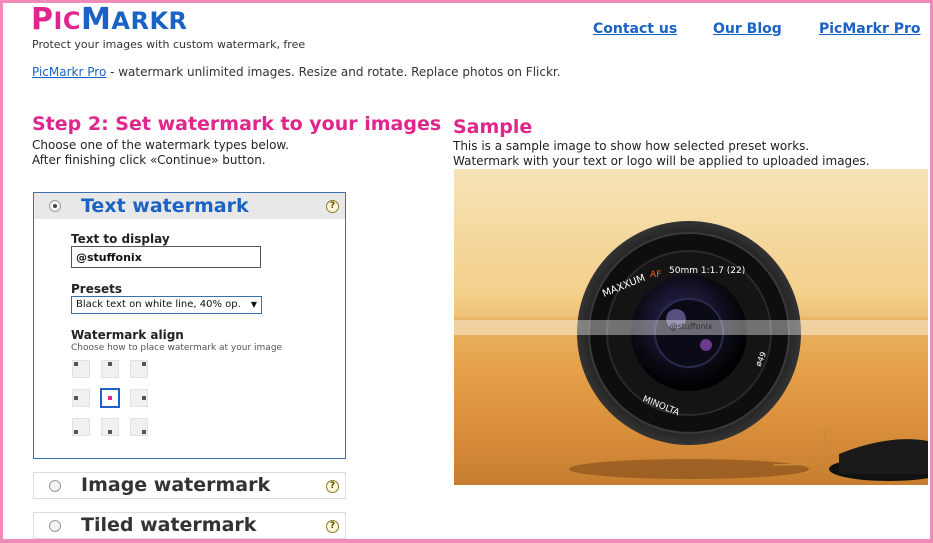 The image size is (933, 543). I want to click on image-watermark-option: Image watermark ?, so click(189, 485).